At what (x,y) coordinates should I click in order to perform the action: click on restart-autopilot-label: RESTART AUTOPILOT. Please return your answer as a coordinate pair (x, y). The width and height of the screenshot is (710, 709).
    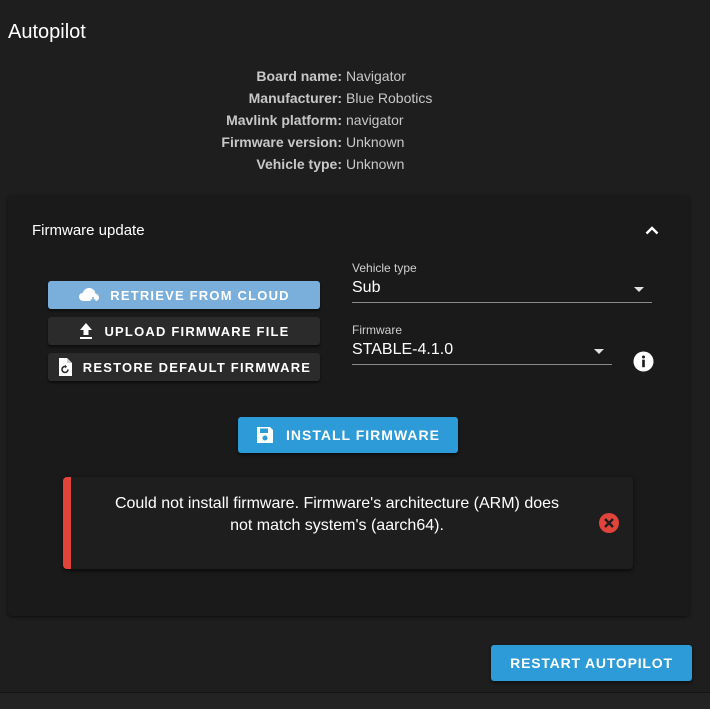
    Looking at the image, I should click on (591, 663).